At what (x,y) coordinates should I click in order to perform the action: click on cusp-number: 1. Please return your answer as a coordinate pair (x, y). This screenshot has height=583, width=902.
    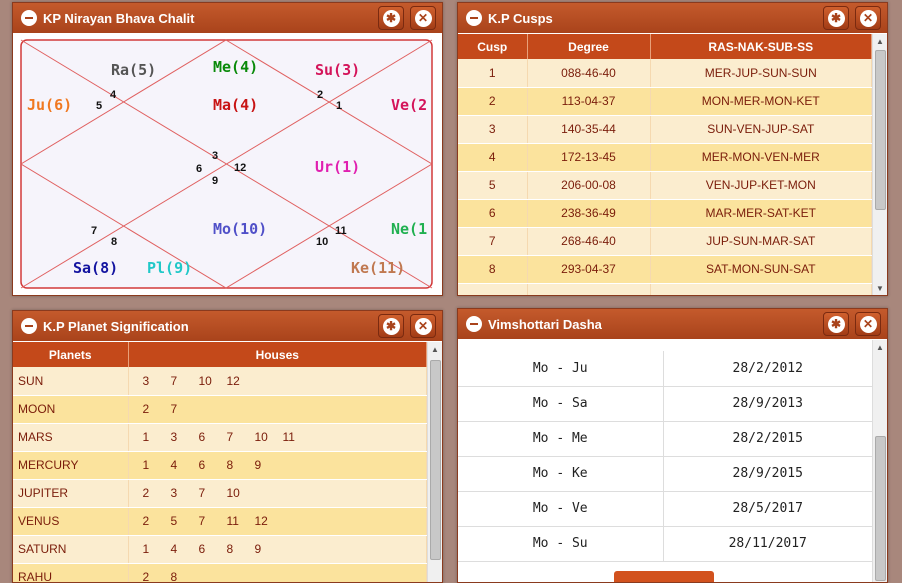
    Looking at the image, I should click on (493, 73).